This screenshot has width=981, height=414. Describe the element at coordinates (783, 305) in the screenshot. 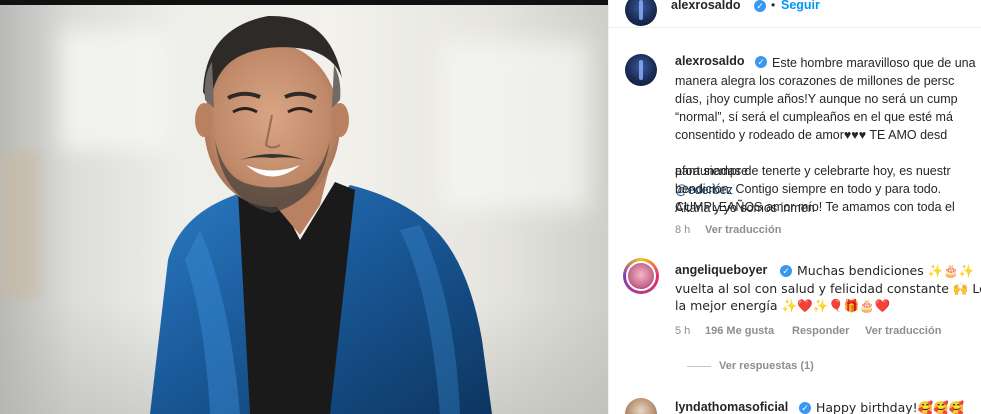

I see `comment-text-line: la mejor energía ✨❤️✨🎈🎁🎂❤️` at that location.